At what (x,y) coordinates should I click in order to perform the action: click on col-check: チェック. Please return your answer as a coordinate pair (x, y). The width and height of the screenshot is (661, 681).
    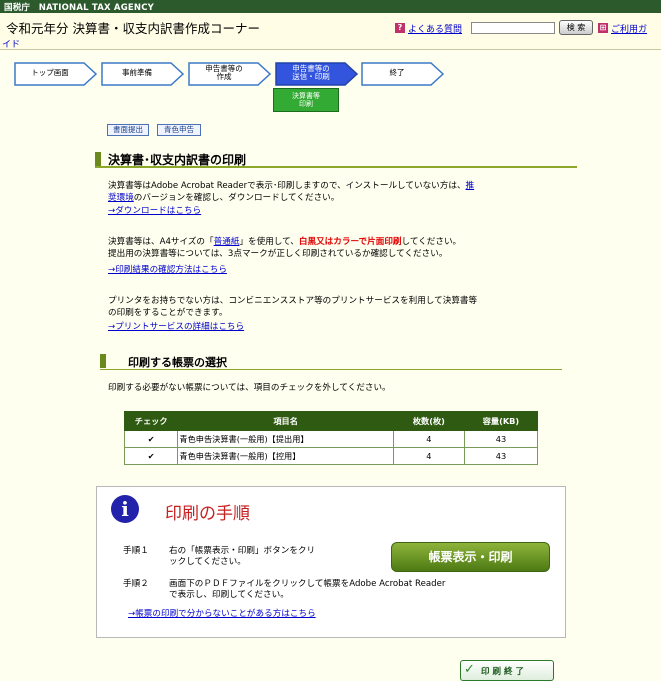
    Looking at the image, I should click on (151, 421).